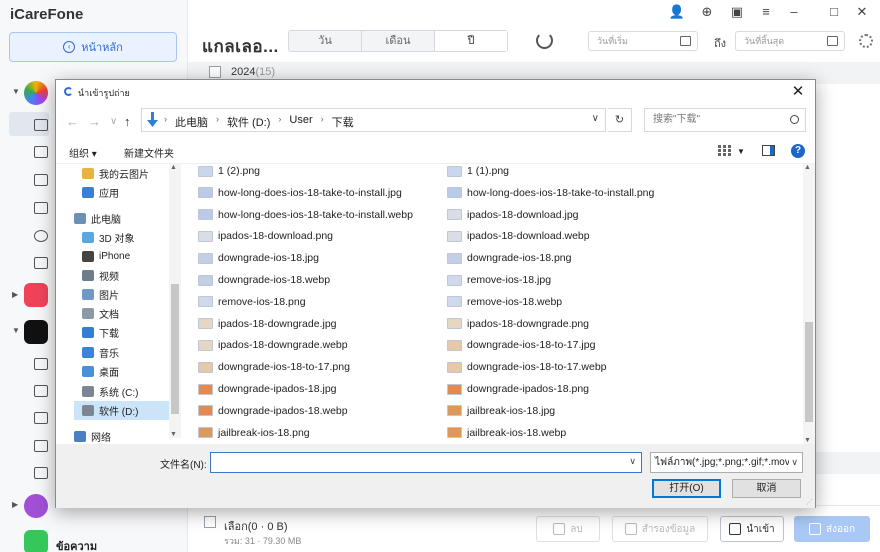  I want to click on file-item: downgrade-ios-18-to-17.jpg, so click(521, 345).